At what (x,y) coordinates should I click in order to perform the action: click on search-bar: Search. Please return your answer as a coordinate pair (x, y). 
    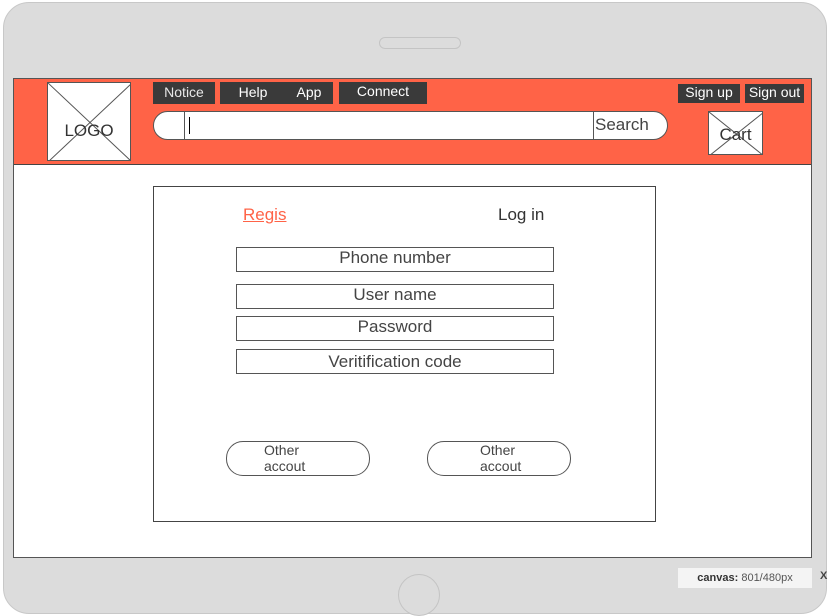
    Looking at the image, I should click on (410, 125).